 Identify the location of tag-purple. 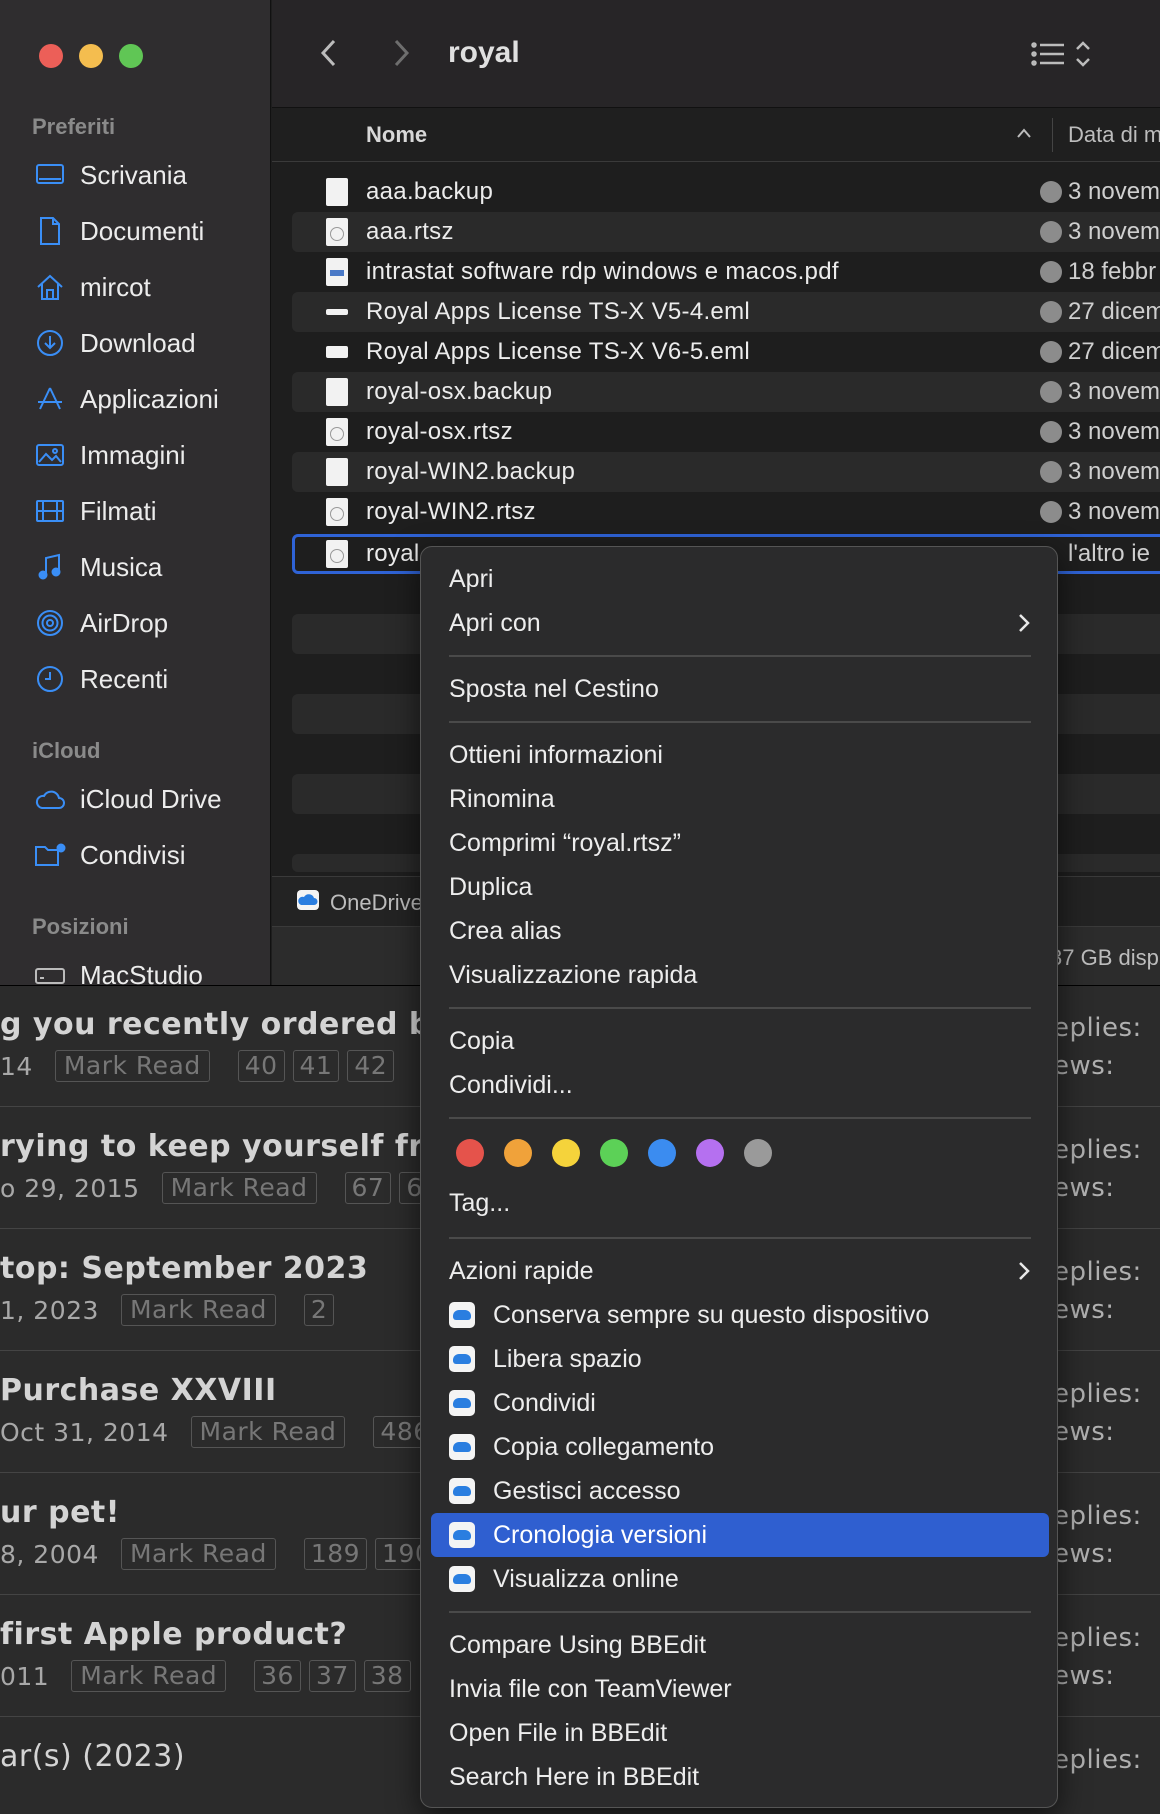
(710, 1153).